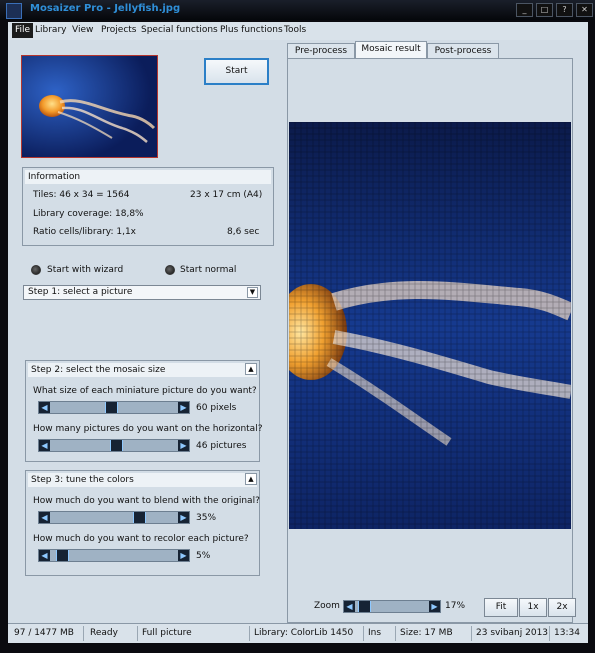 The image size is (595, 653). Describe the element at coordinates (567, 633) in the screenshot. I see `status-time: 13:34` at that location.